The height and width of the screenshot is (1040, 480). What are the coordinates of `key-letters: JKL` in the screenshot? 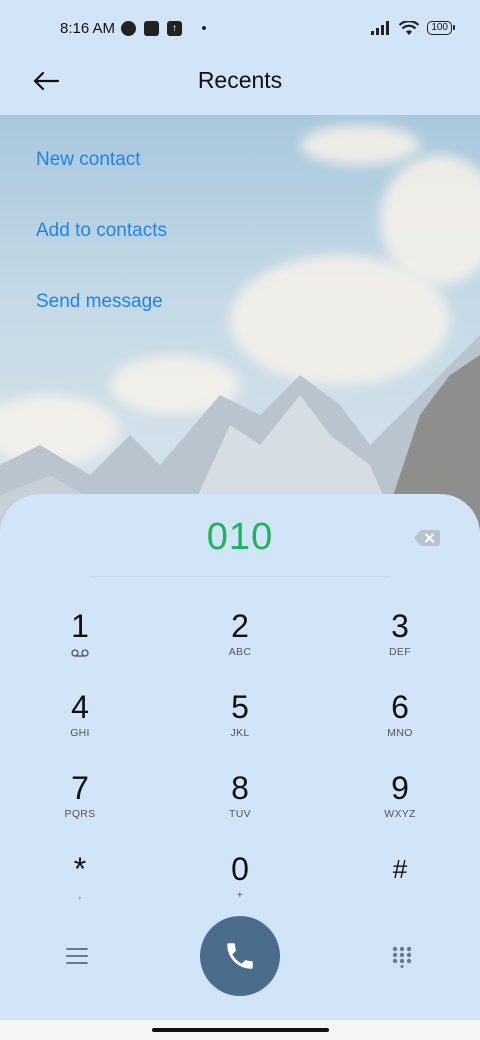 It's located at (240, 733).